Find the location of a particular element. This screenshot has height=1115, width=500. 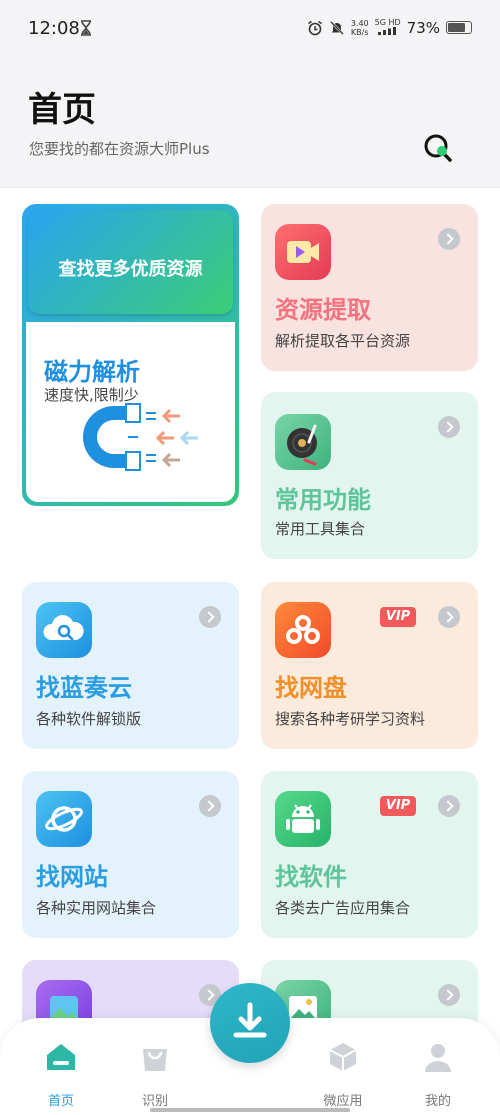

network-indicator: 5G HD is located at coordinates (388, 27).